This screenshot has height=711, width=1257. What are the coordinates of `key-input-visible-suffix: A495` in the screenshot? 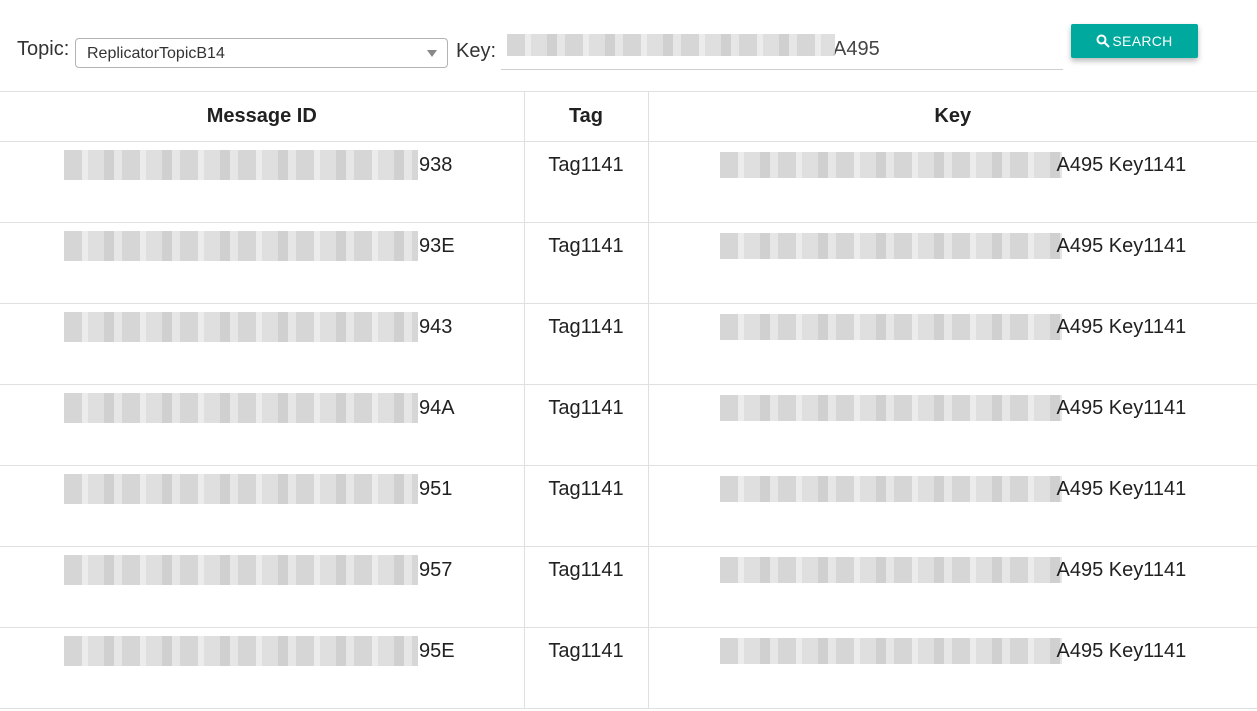 It's located at (856, 49).